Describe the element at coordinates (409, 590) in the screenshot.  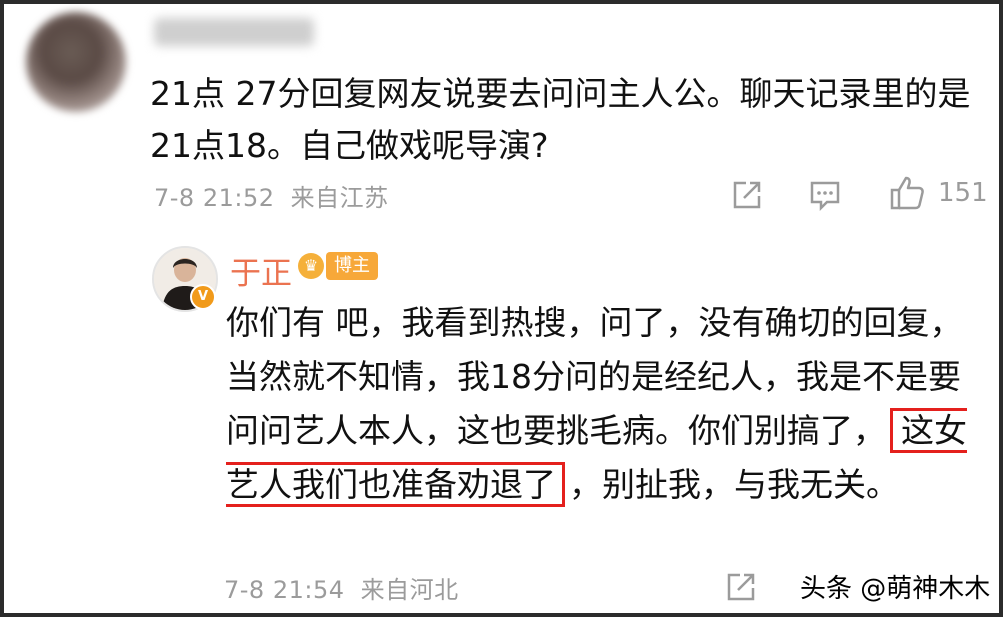
I see `reply-location: 来自河北` at that location.